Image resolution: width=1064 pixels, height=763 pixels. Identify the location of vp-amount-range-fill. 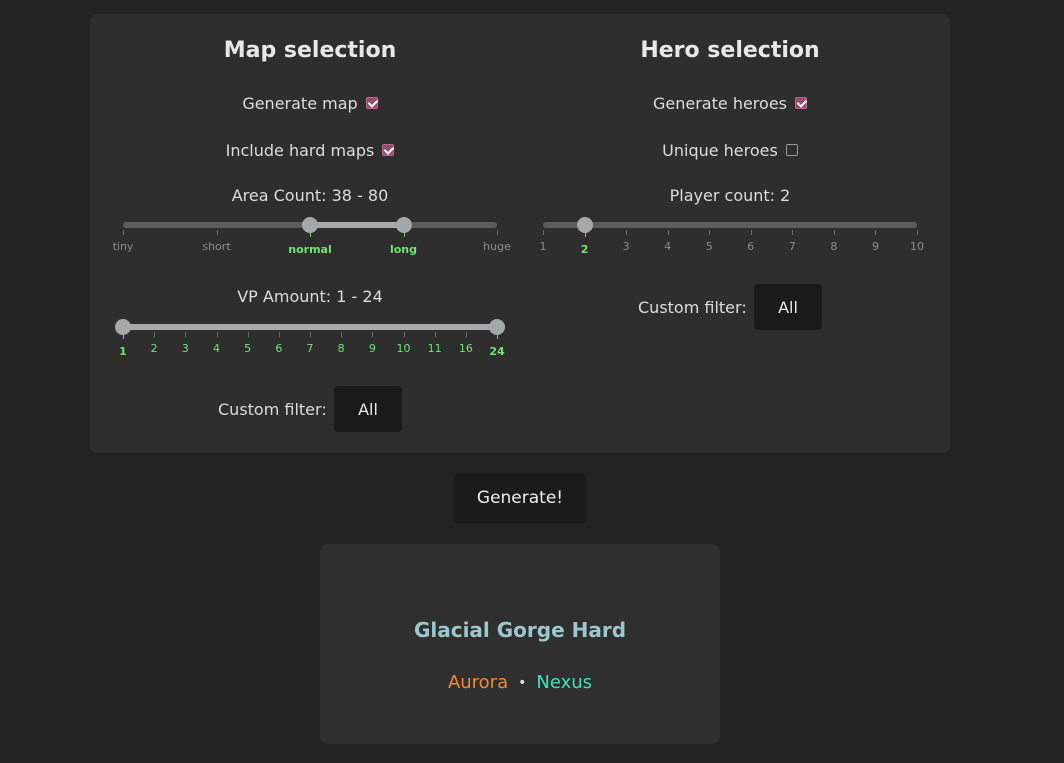
(310, 327).